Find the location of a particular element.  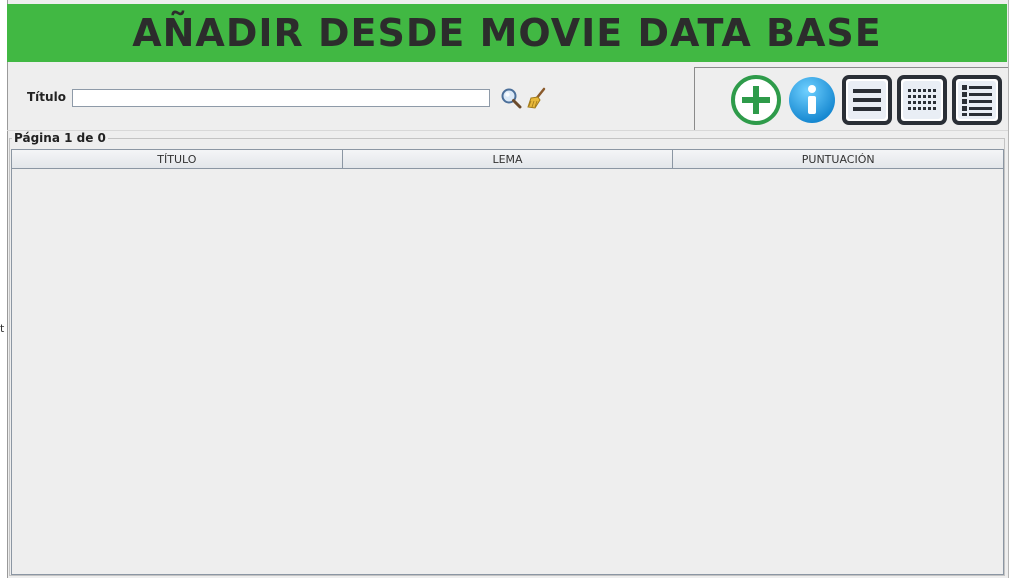

detail-view-icon is located at coordinates (977, 100).